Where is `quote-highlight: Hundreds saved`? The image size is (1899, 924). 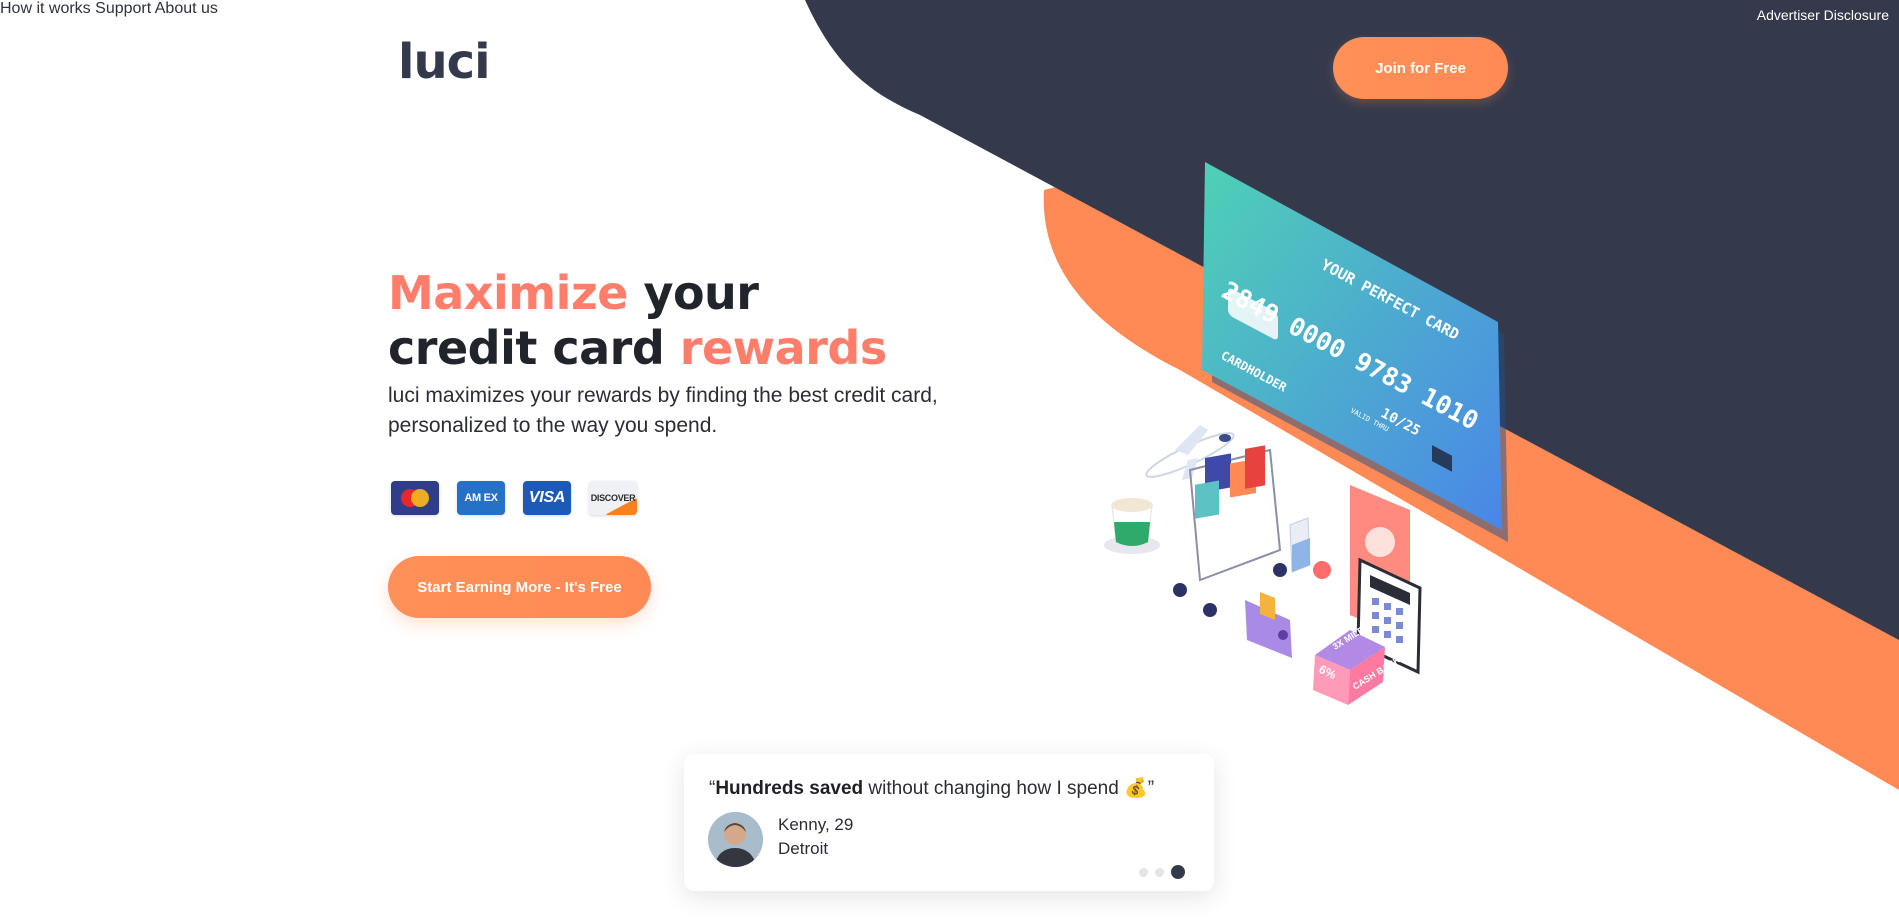
quote-highlight: Hundreds saved is located at coordinates (789, 788).